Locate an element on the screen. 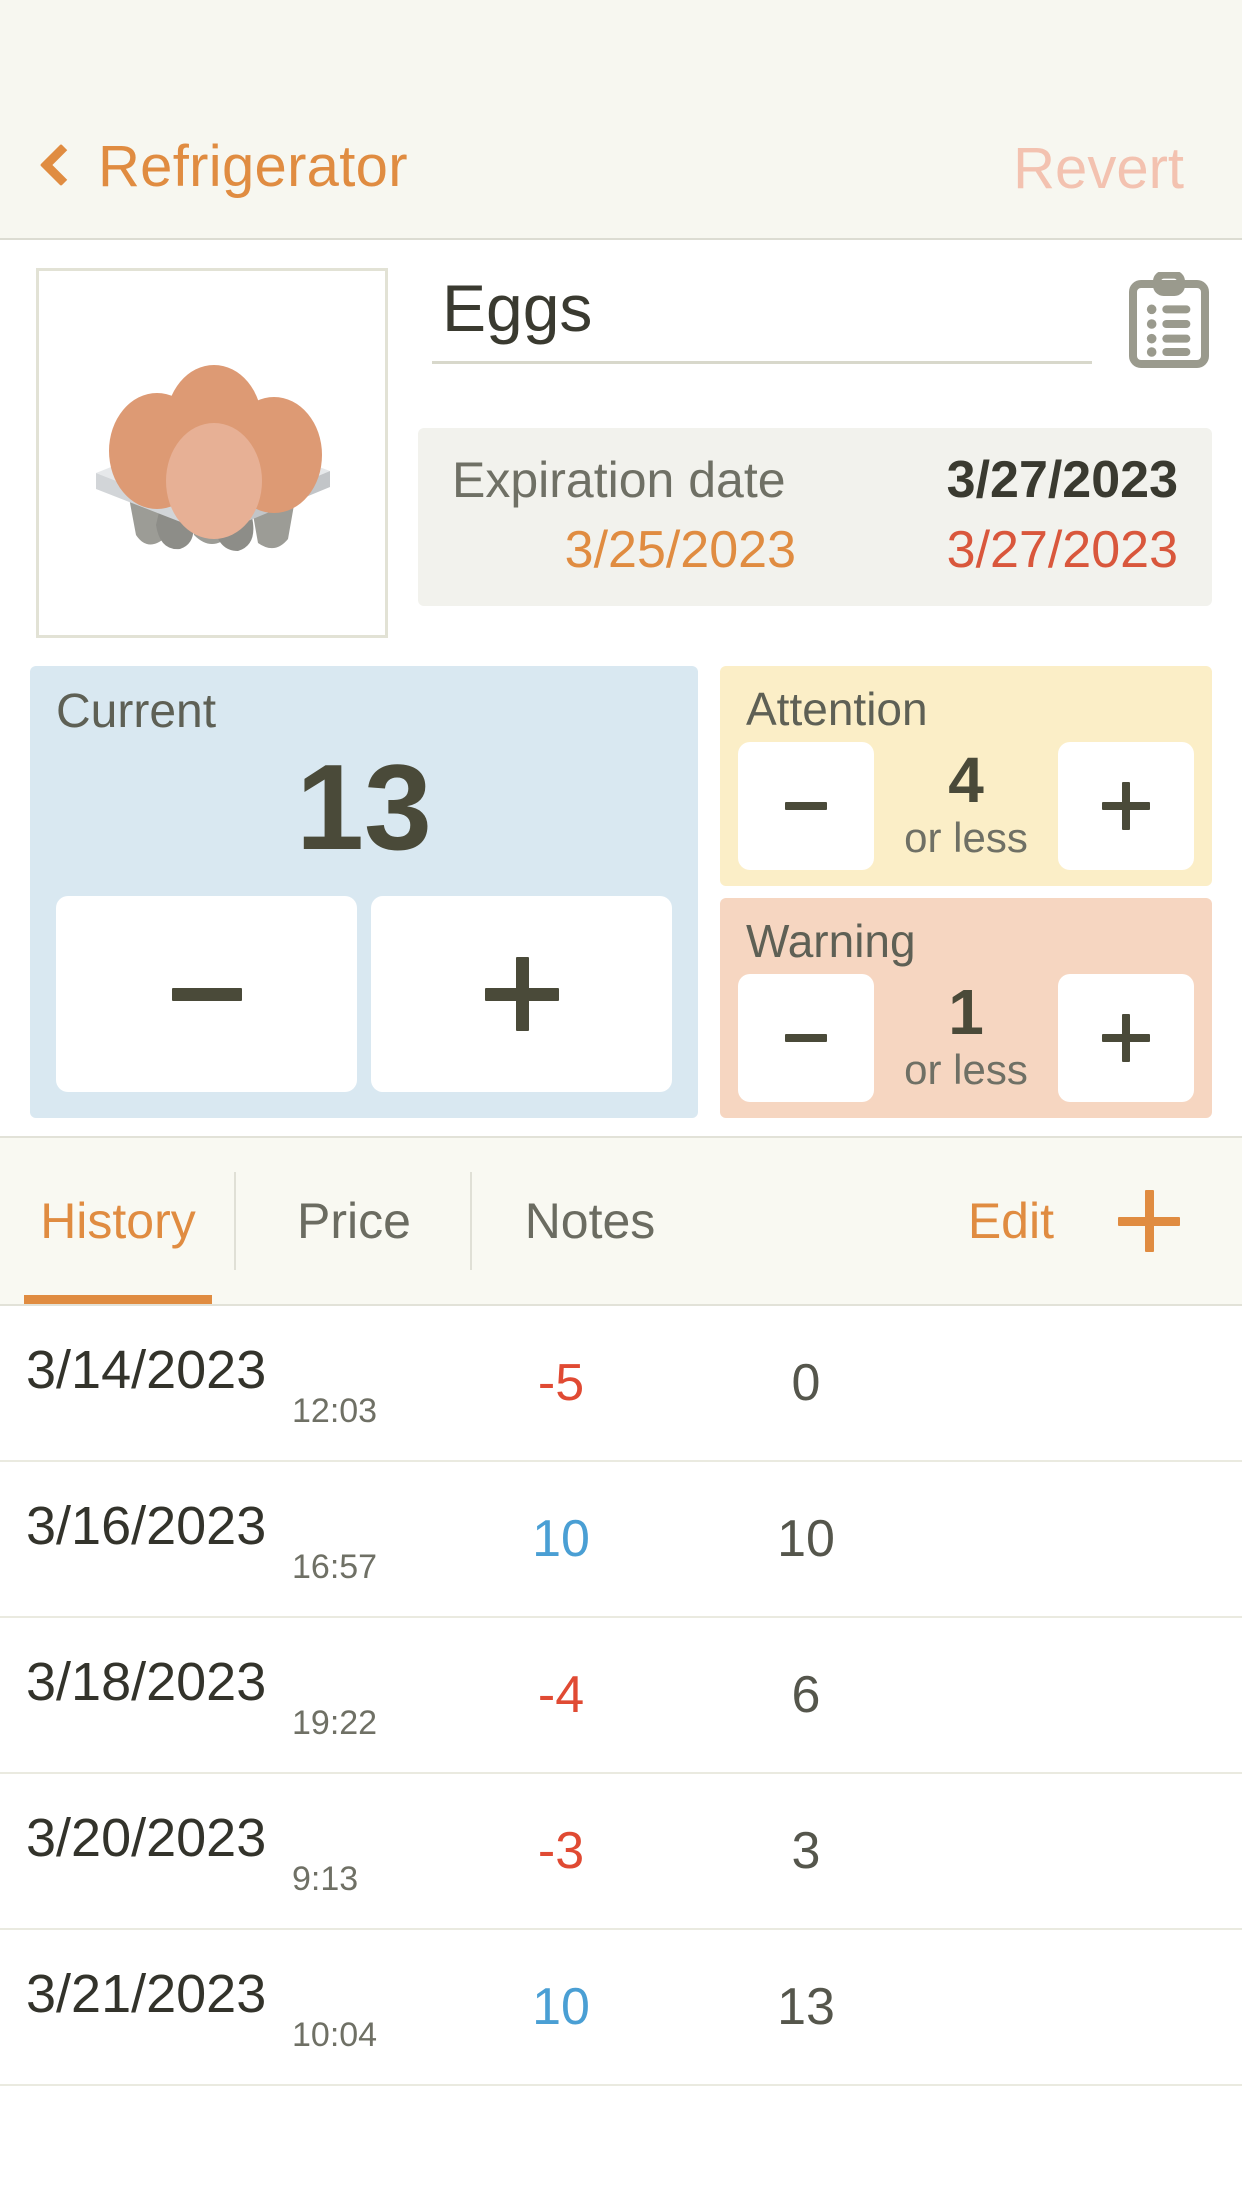 The height and width of the screenshot is (2208, 1242). history-row: 3/20/2023 9:13 -3 3 is located at coordinates (621, 1852).